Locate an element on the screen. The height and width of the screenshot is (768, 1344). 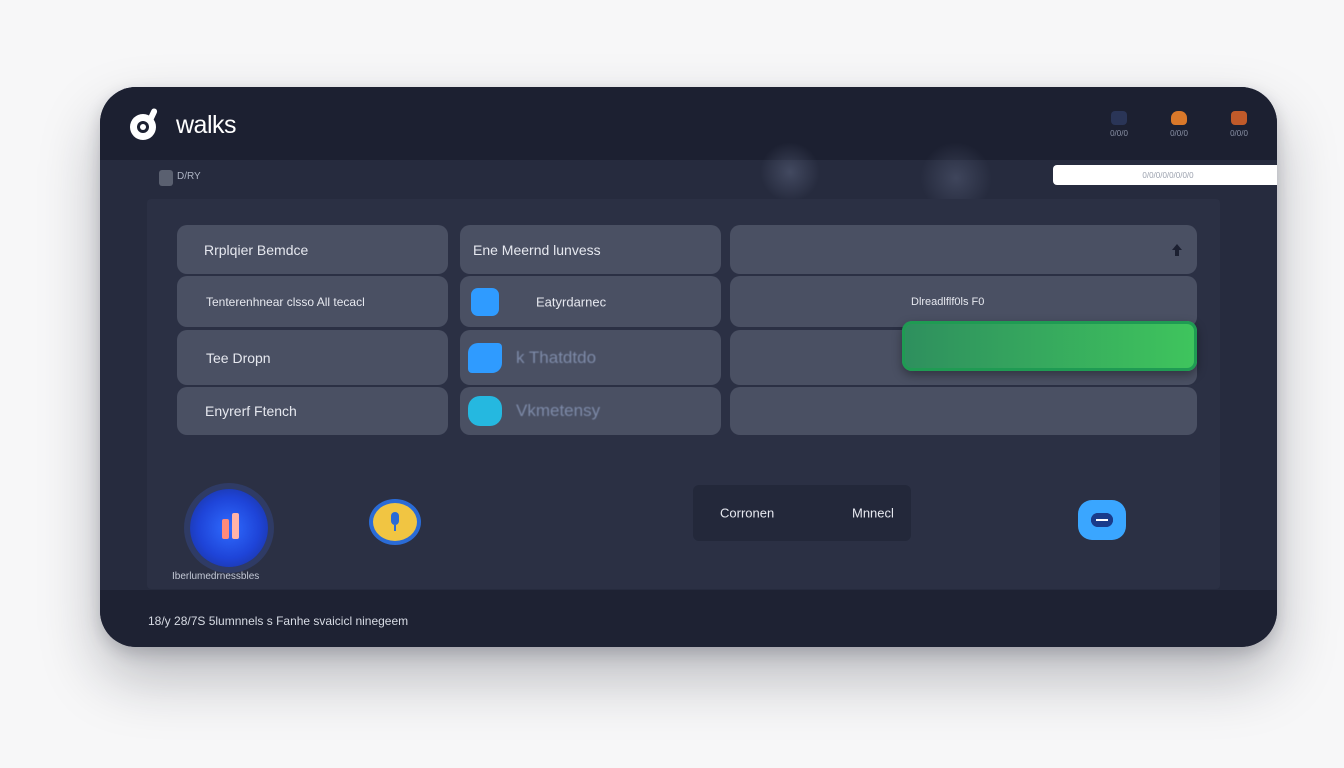
list-item-label: Enyrerf Ftench is located at coordinates (251, 411).